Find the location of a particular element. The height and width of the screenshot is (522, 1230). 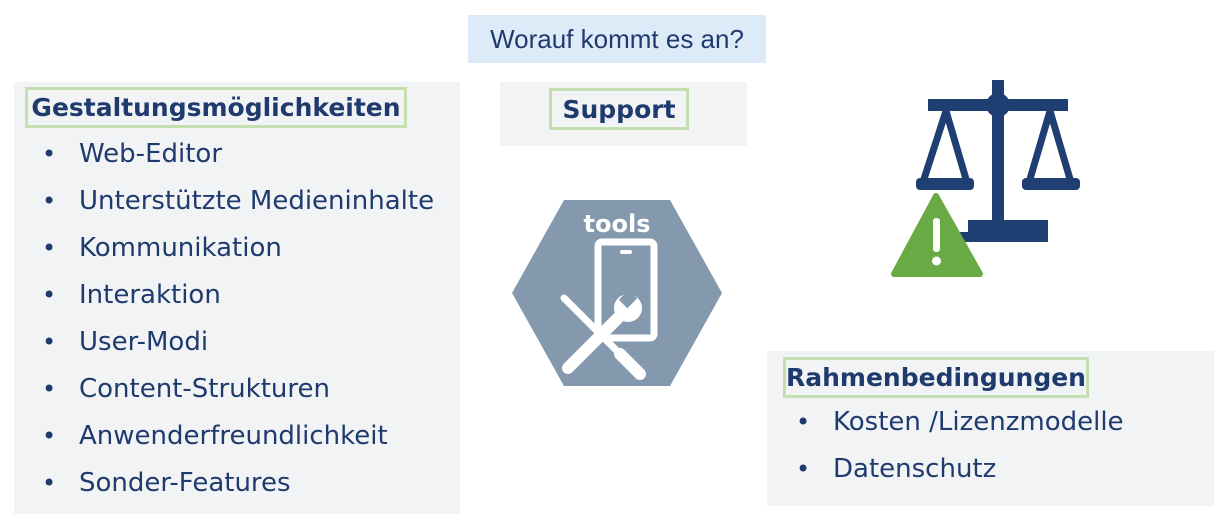

list-item: • Kommunikation is located at coordinates (162, 248).